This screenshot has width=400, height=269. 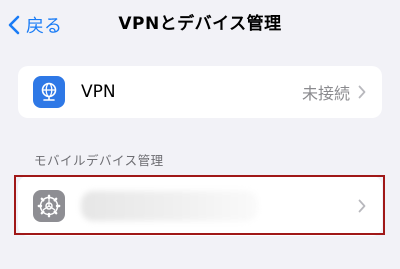 I want to click on vpn-status-value: 未接続, so click(x=325, y=93).